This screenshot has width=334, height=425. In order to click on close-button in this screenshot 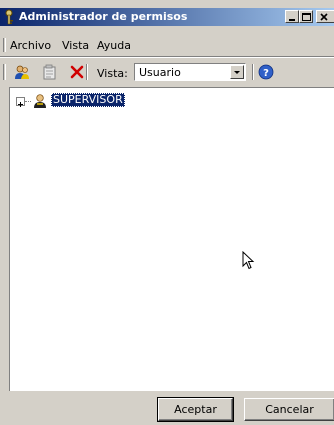, I will do `click(325, 16)`.